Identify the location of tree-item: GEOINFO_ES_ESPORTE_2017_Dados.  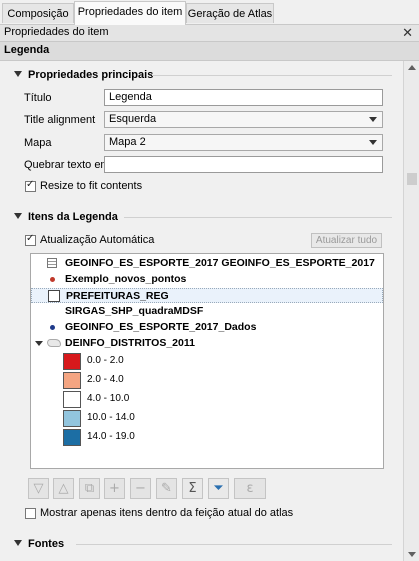
(207, 327).